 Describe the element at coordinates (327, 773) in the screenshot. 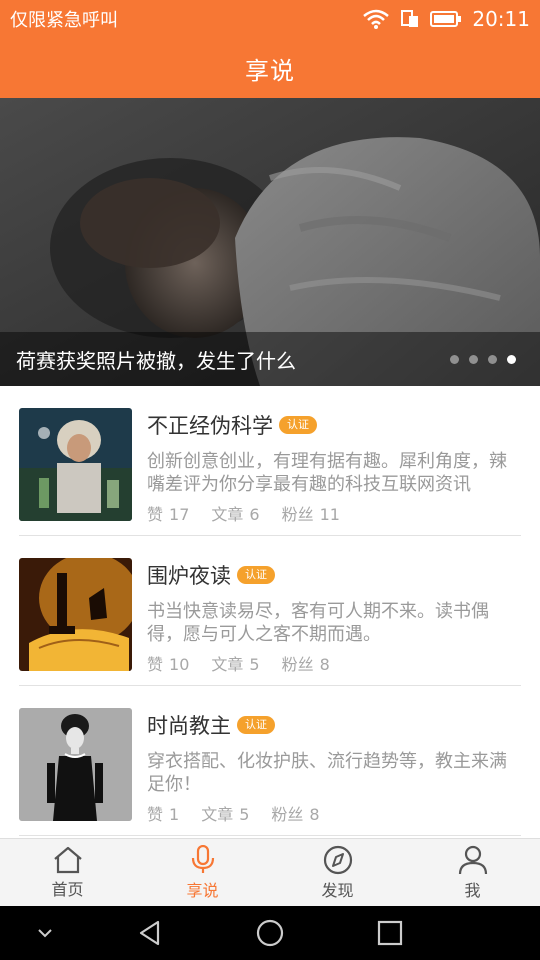

I see `item-description: 穿衣搭配、化妆护肤、流行趋势等，教主来满足你！` at that location.